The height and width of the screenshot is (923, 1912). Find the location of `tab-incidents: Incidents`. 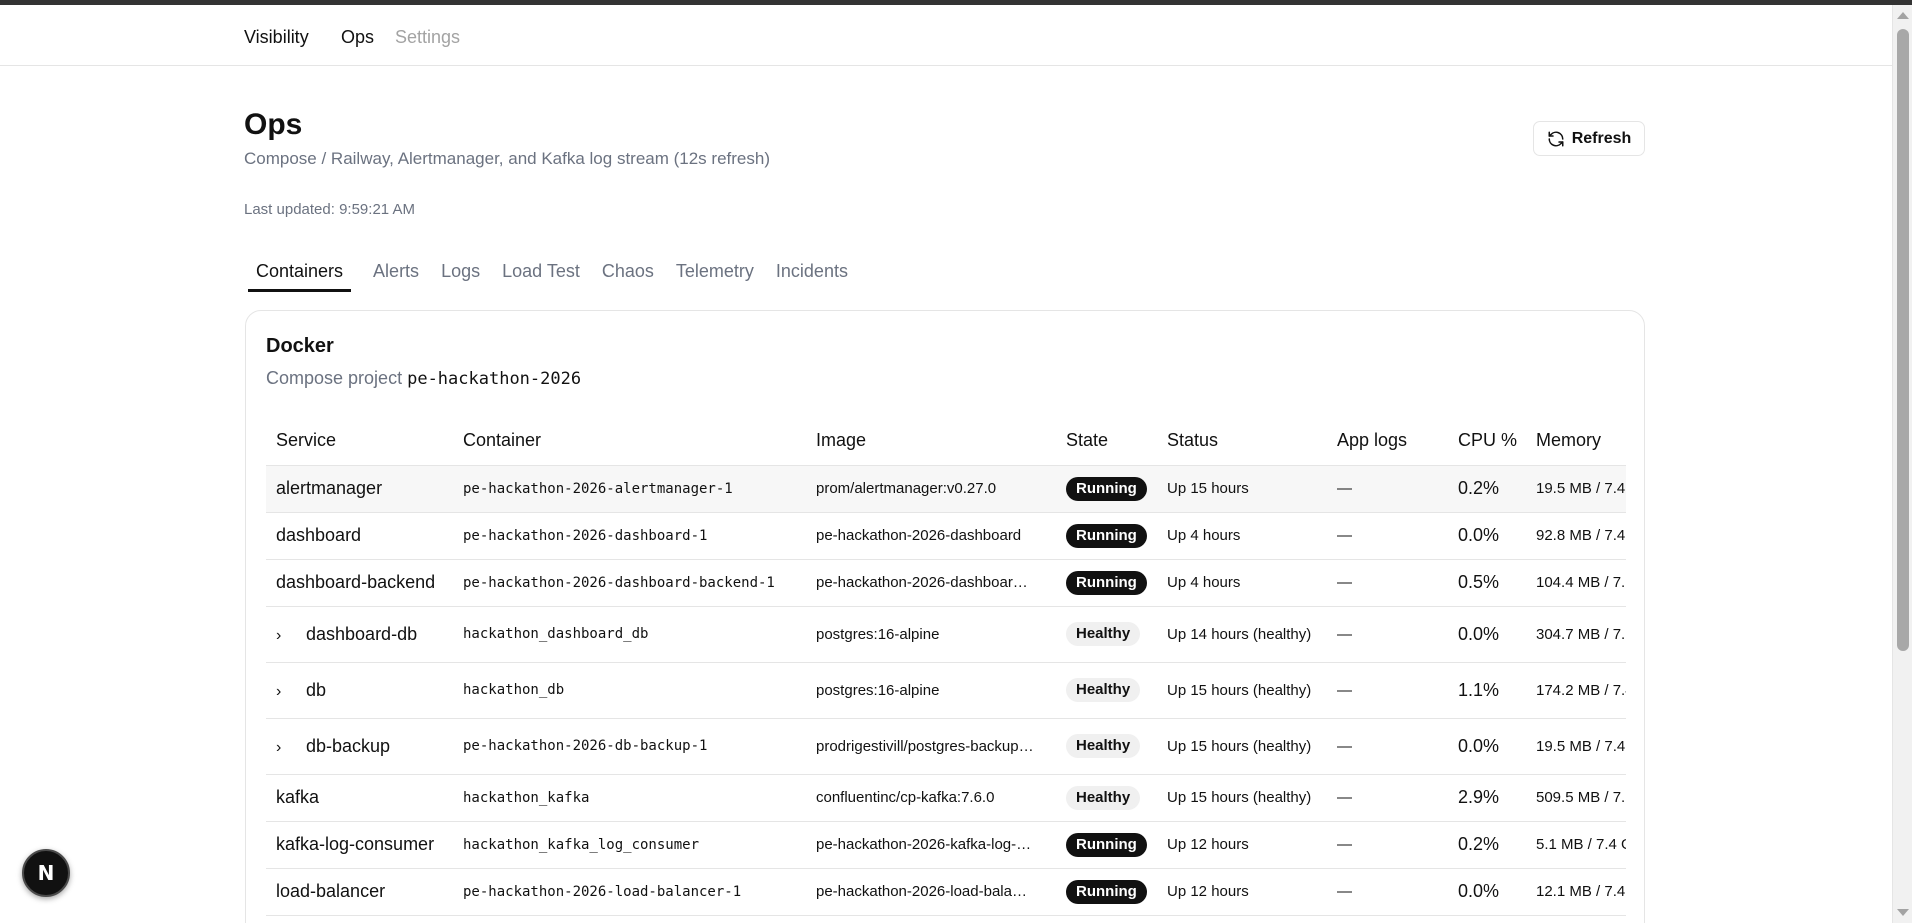

tab-incidents: Incidents is located at coordinates (812, 275).